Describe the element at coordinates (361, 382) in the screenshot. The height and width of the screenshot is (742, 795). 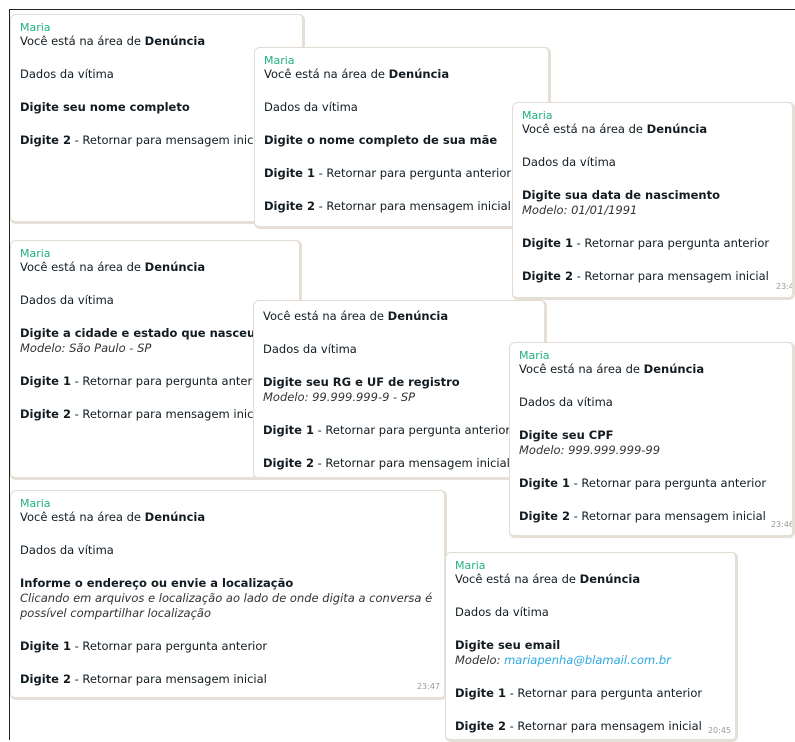
I see `prompt-text: Digite seu RG e UF de registro` at that location.